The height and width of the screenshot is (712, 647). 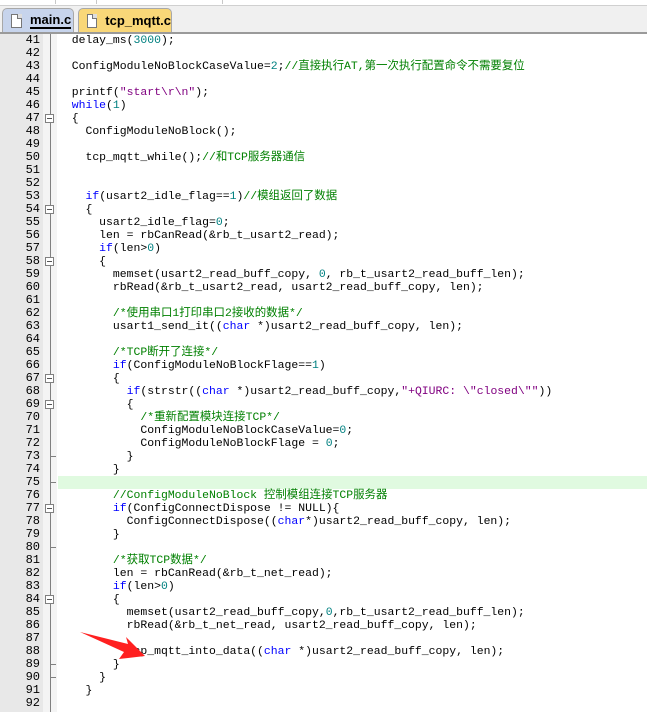 I want to click on arrow-icon, so click(x=112, y=645).